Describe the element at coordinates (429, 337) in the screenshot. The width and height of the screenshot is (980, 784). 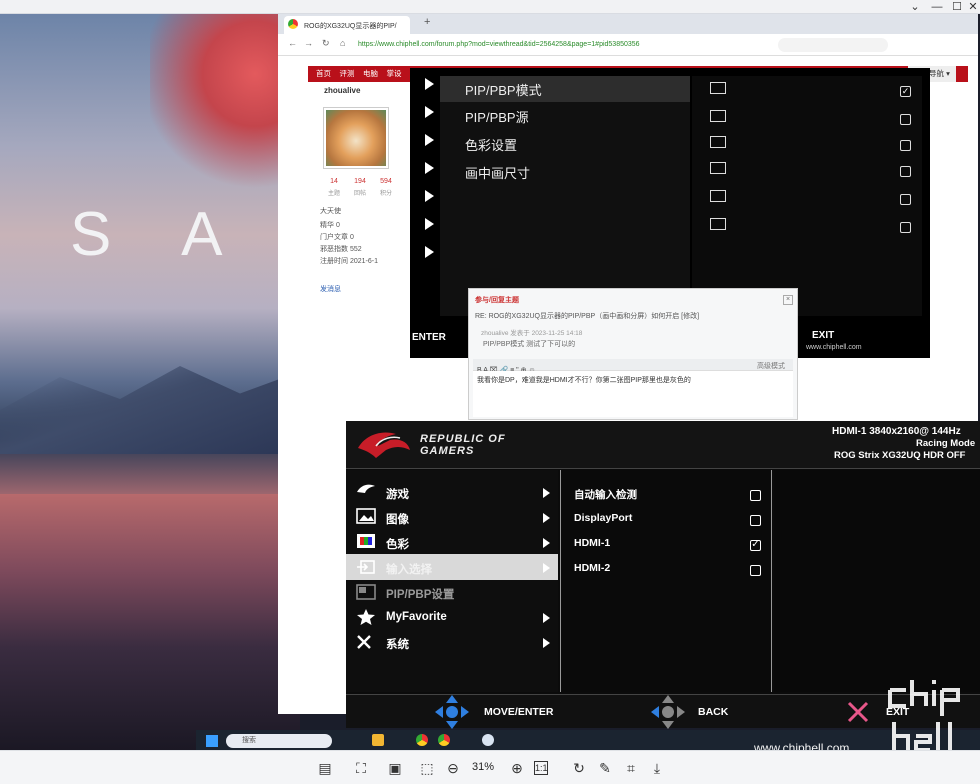
I see `osd-enter-label: ENTER` at that location.